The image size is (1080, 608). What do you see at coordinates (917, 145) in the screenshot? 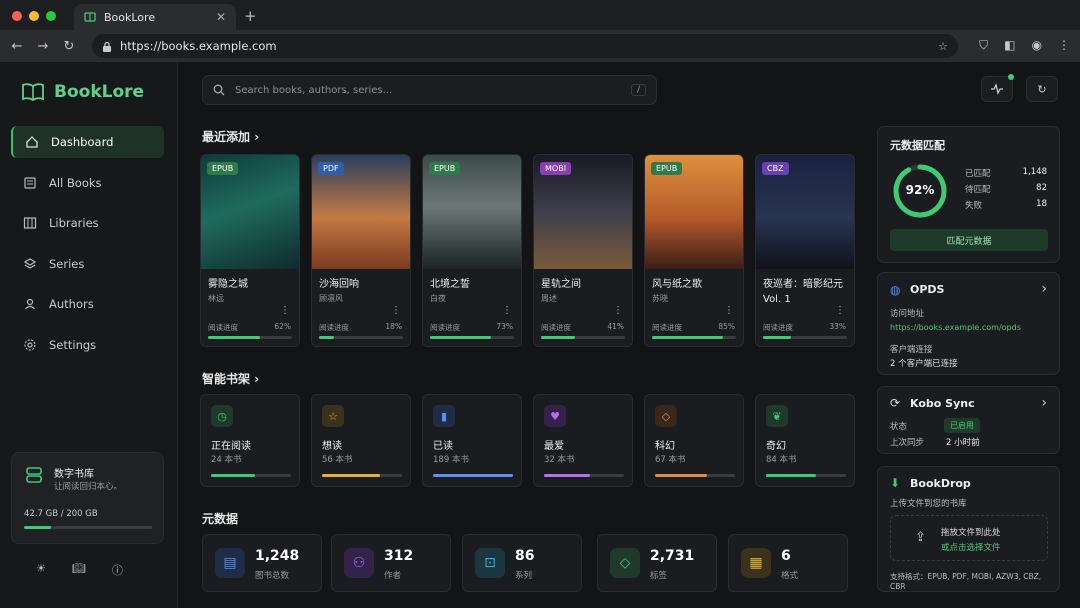
I see `match-title: 元数据匹配` at bounding box center [917, 145].